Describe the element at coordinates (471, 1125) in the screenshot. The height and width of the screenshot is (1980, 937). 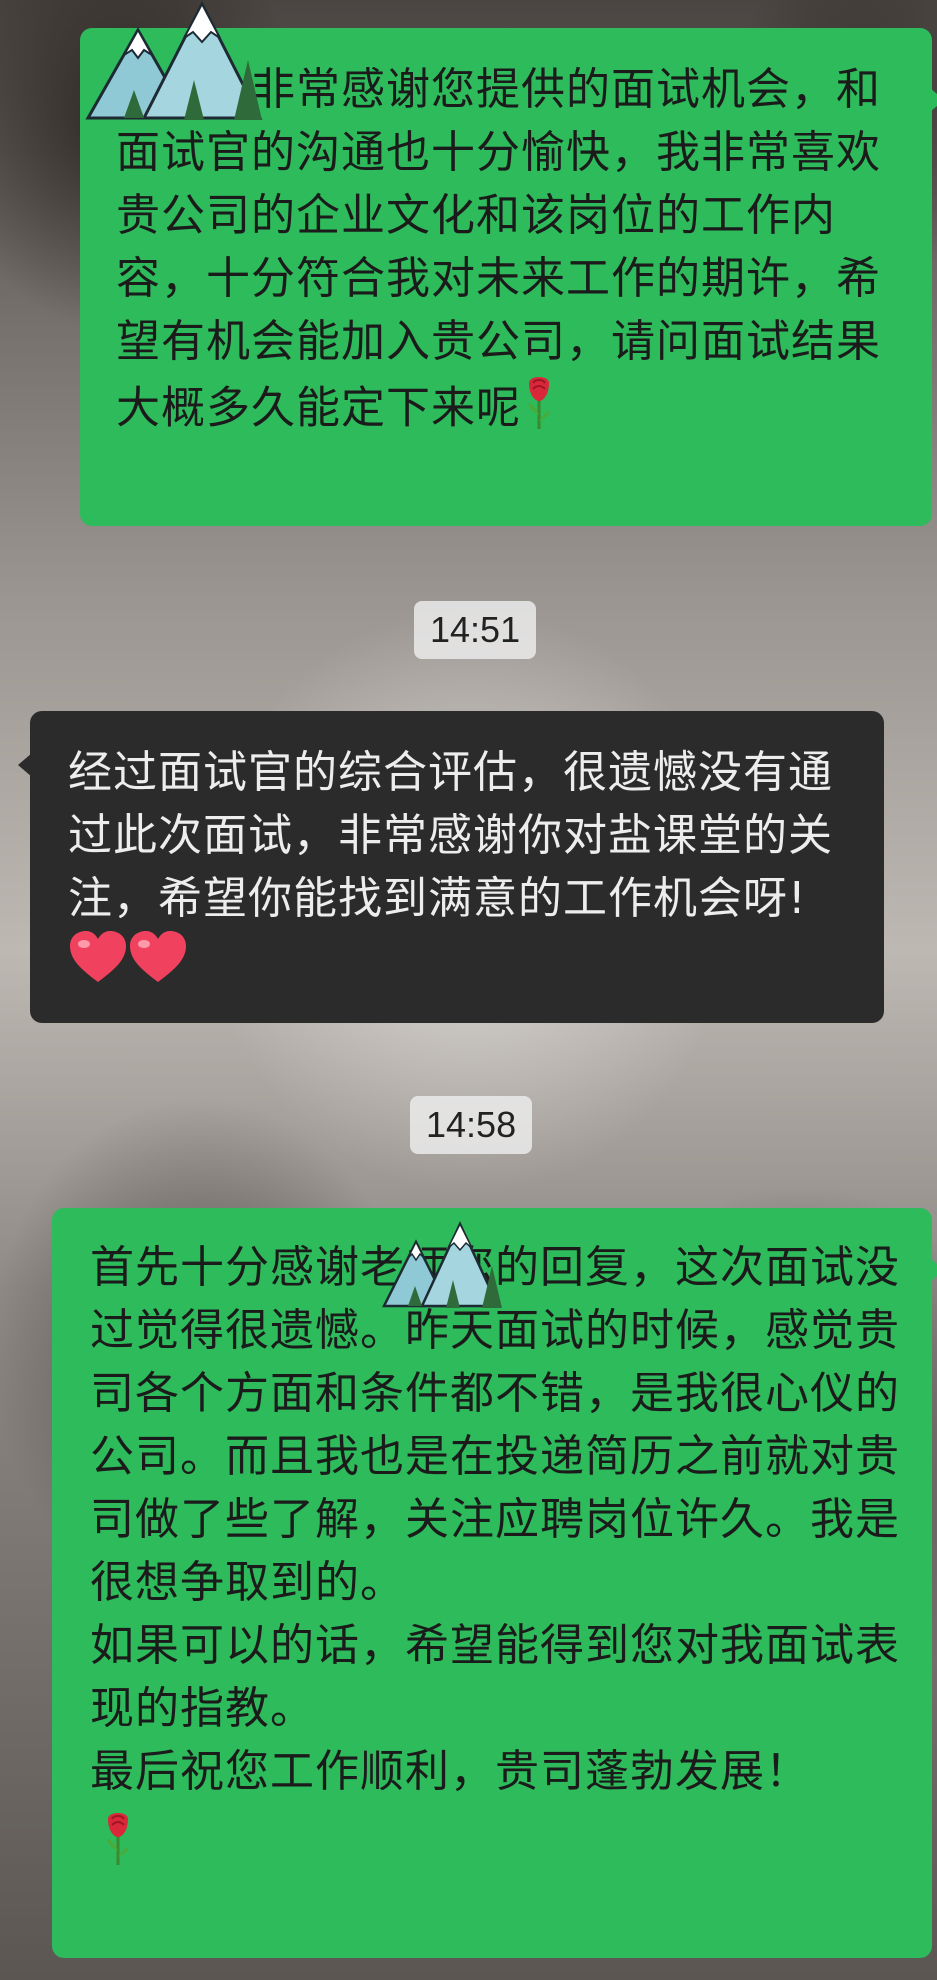
I see `timestamp: 14:58` at that location.